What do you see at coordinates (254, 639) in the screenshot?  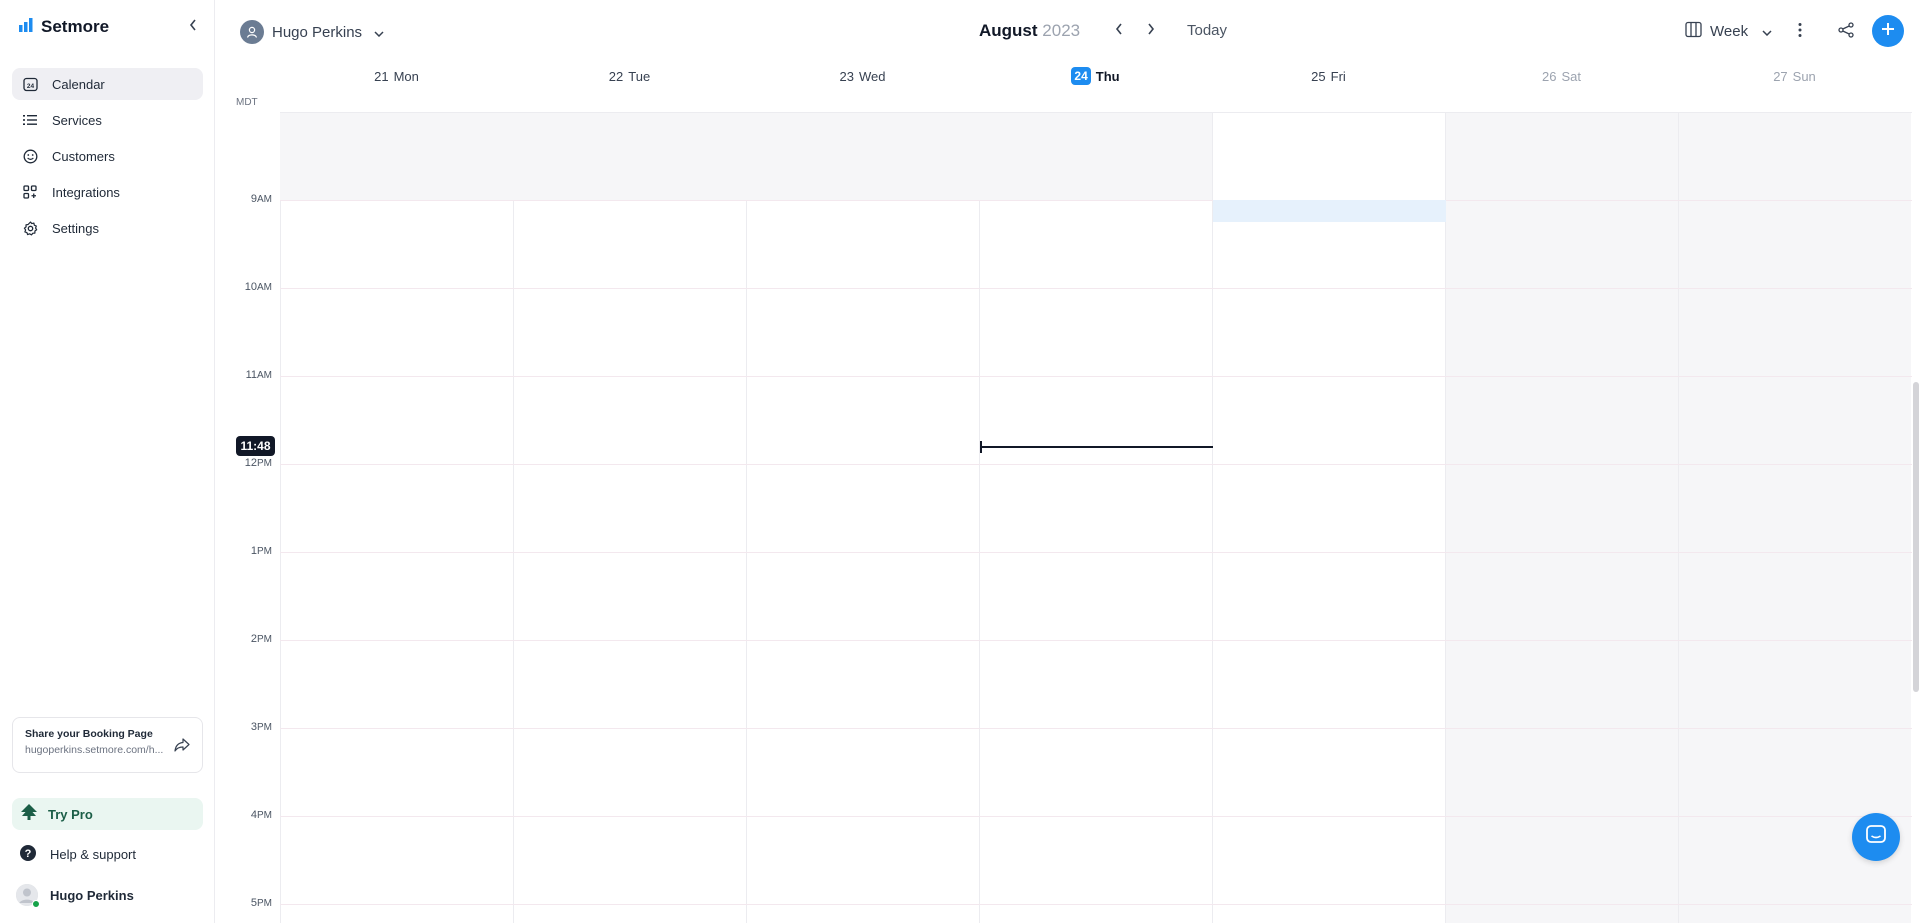 I see `hour-label: 2PM` at bounding box center [254, 639].